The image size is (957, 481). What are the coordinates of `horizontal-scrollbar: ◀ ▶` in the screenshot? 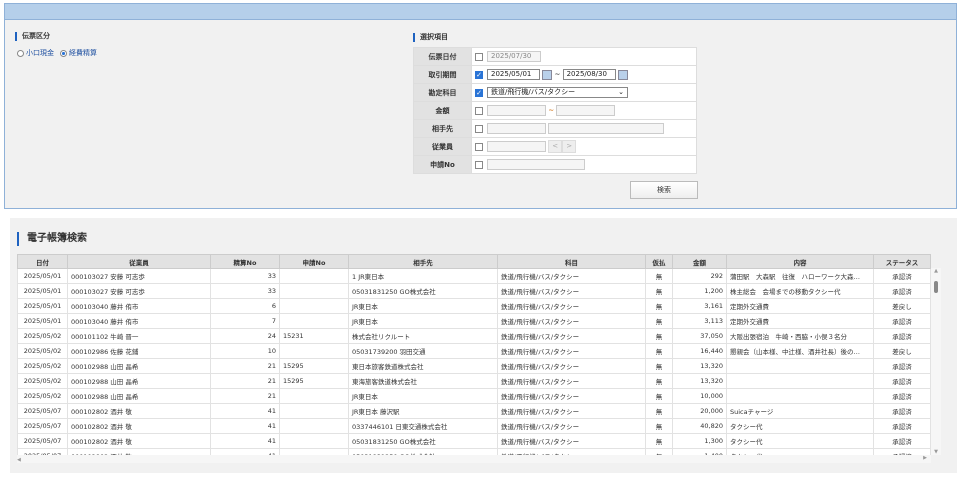 It's located at (474, 459).